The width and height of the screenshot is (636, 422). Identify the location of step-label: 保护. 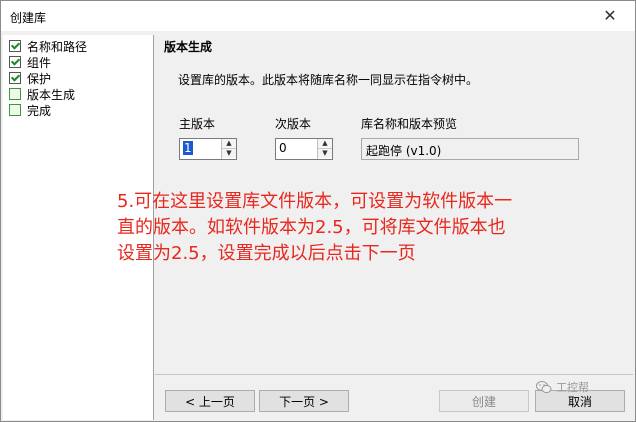
(39, 79).